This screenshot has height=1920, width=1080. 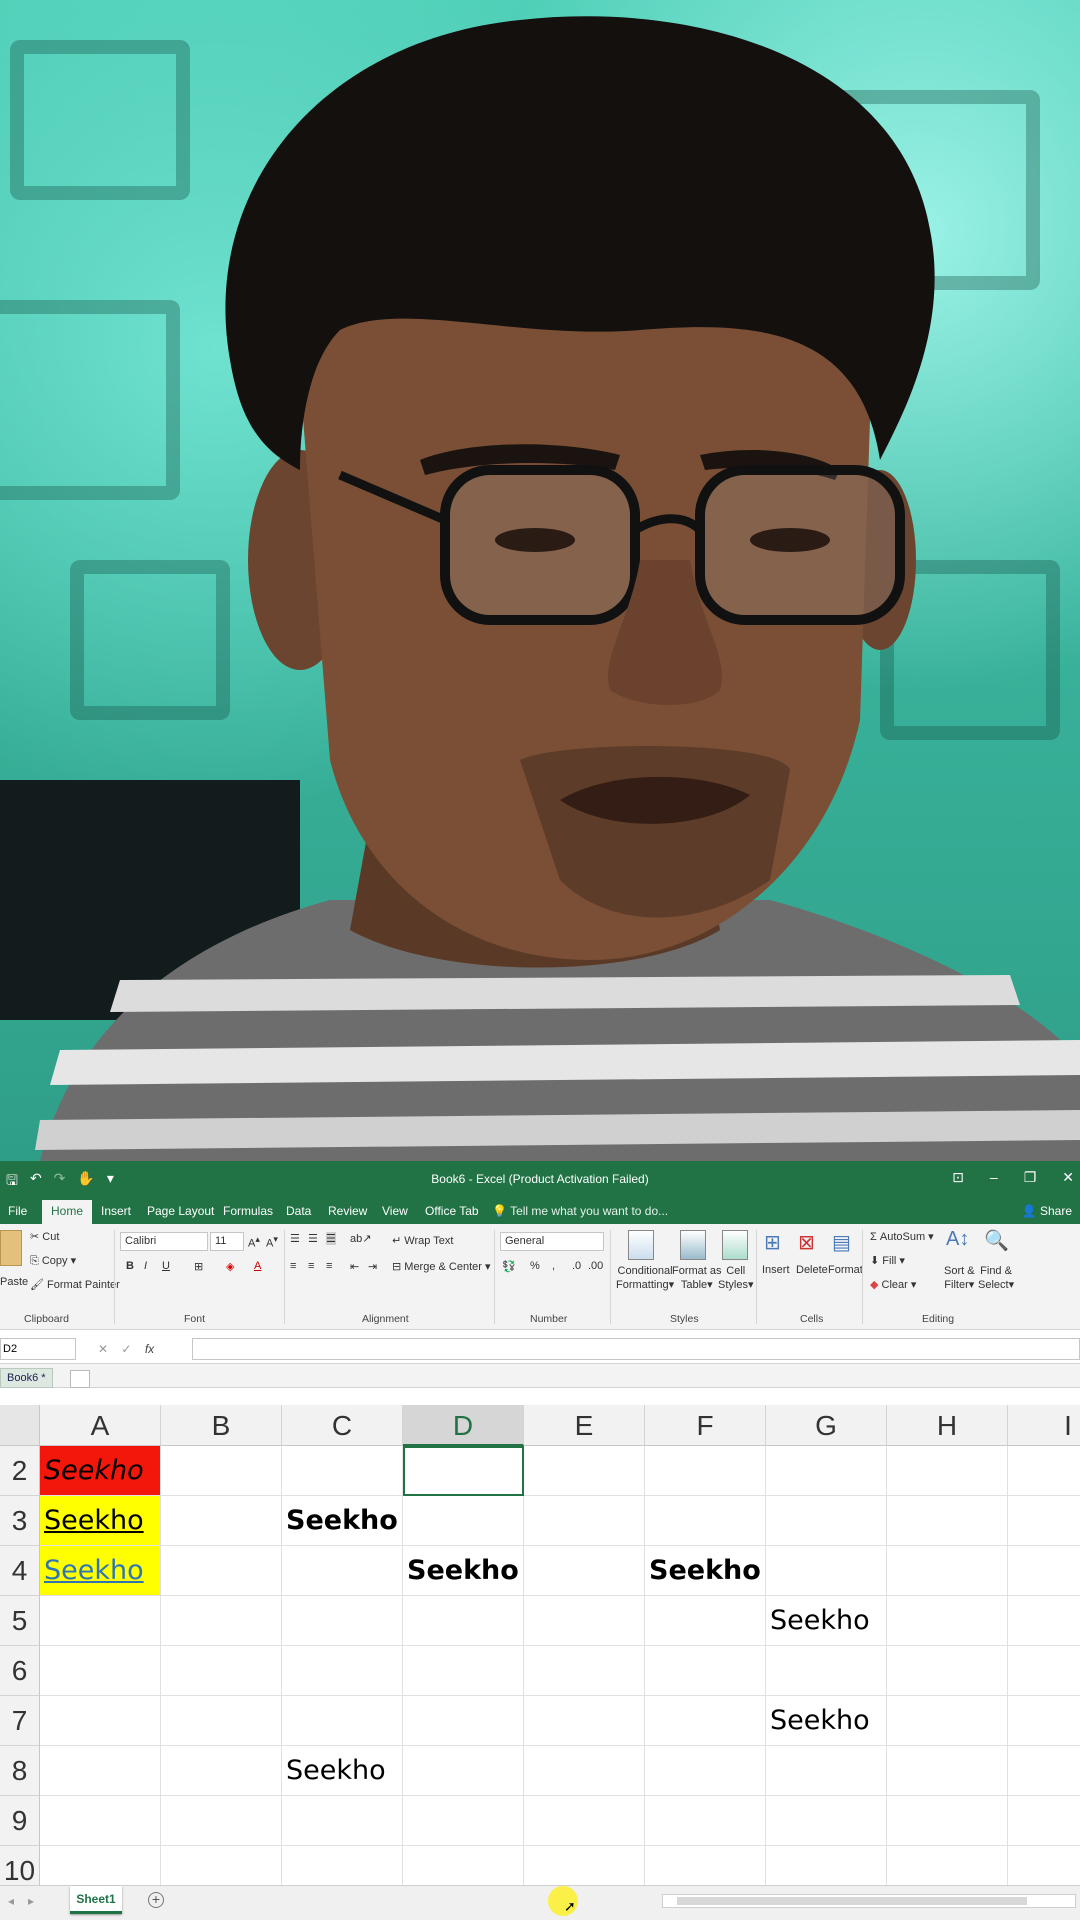 What do you see at coordinates (463, 1621) in the screenshot?
I see `cell-d5` at bounding box center [463, 1621].